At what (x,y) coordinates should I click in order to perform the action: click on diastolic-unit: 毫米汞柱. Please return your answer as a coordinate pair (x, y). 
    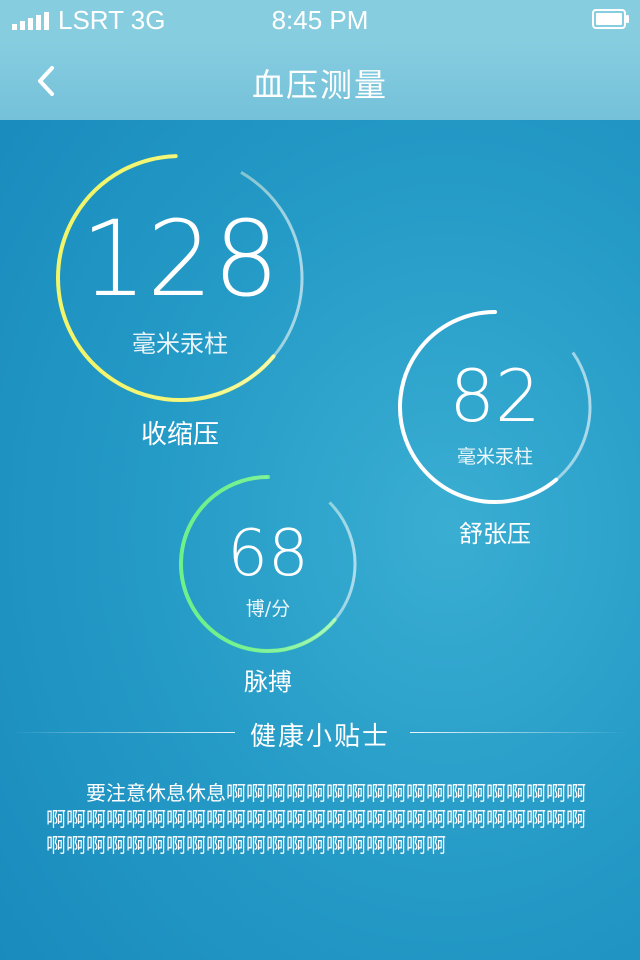
    Looking at the image, I should click on (494, 457).